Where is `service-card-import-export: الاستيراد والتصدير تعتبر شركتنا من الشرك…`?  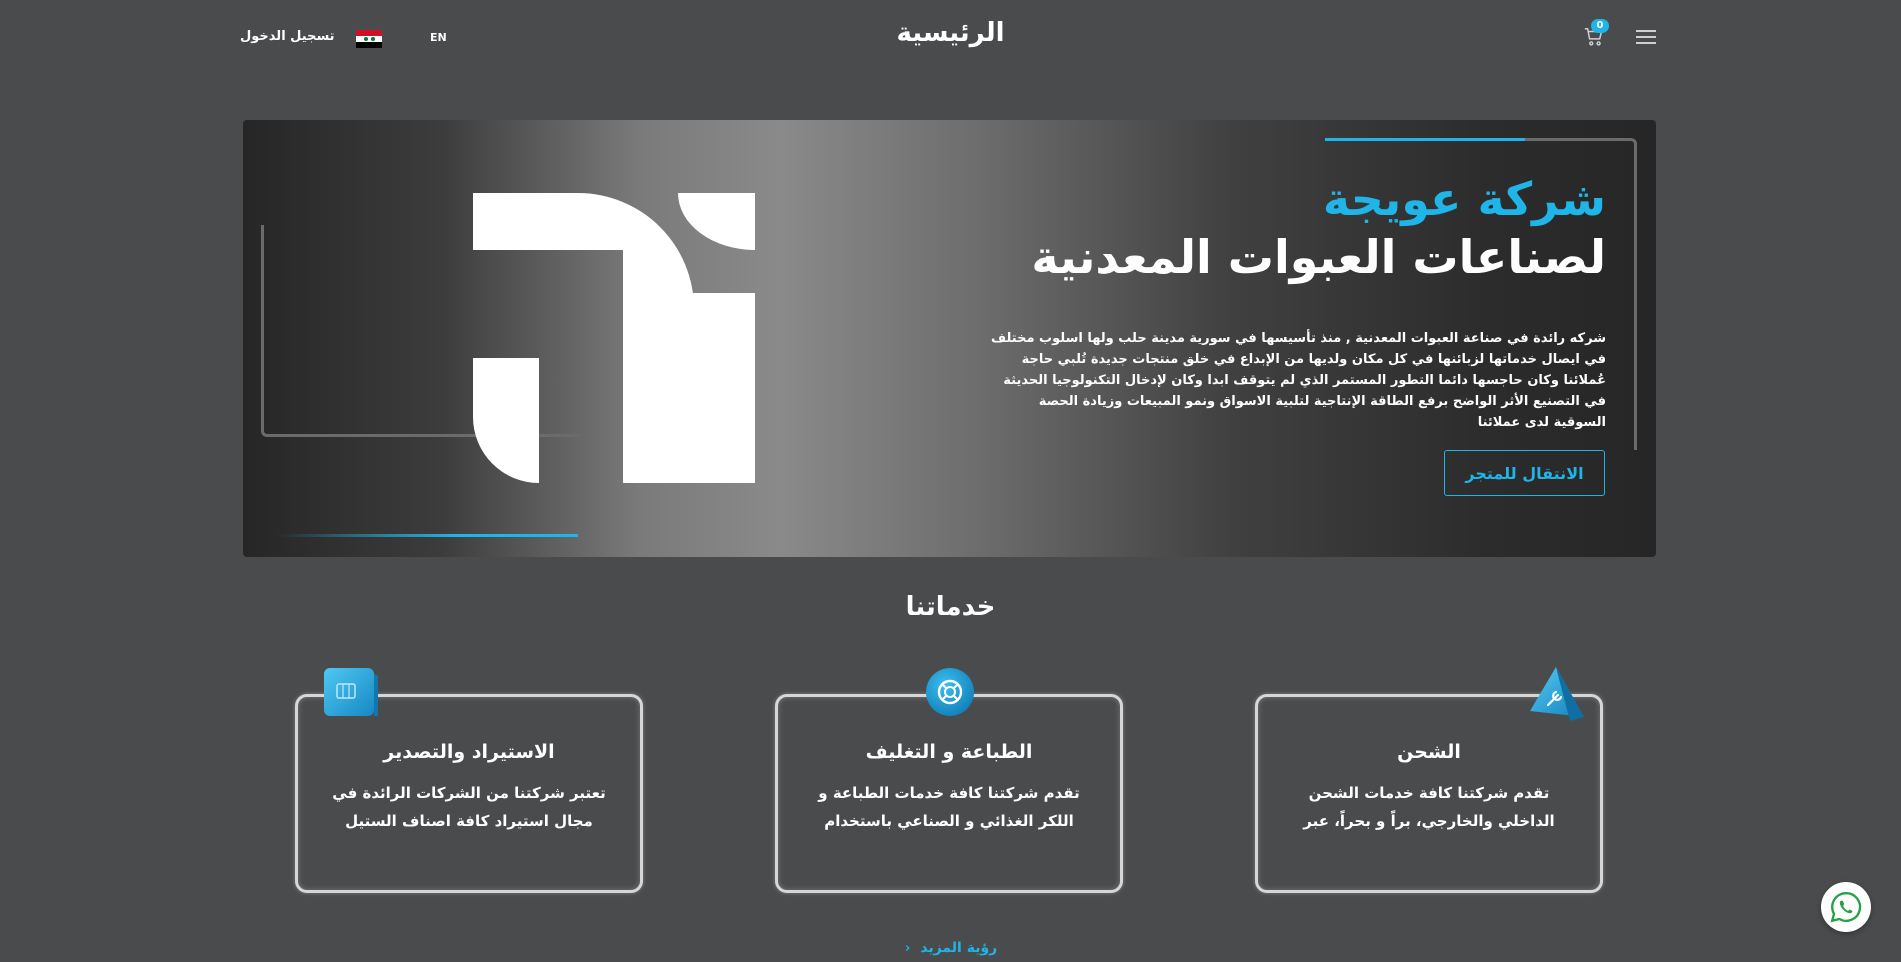
service-card-import-export: الاستيراد والتصدير تعتبر شركتنا من الشرك… is located at coordinates (469, 780).